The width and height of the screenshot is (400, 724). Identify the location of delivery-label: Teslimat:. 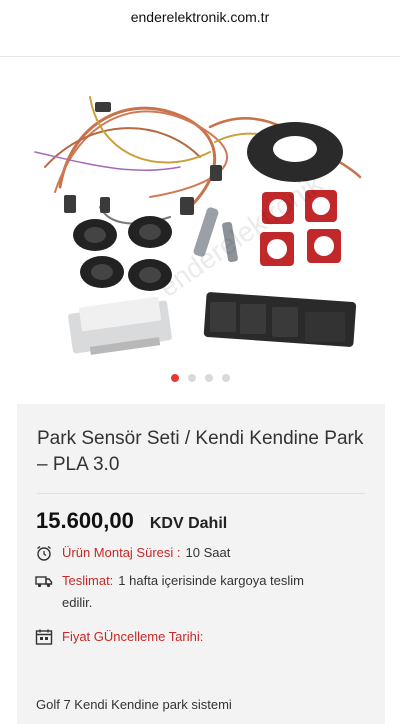
(88, 580).